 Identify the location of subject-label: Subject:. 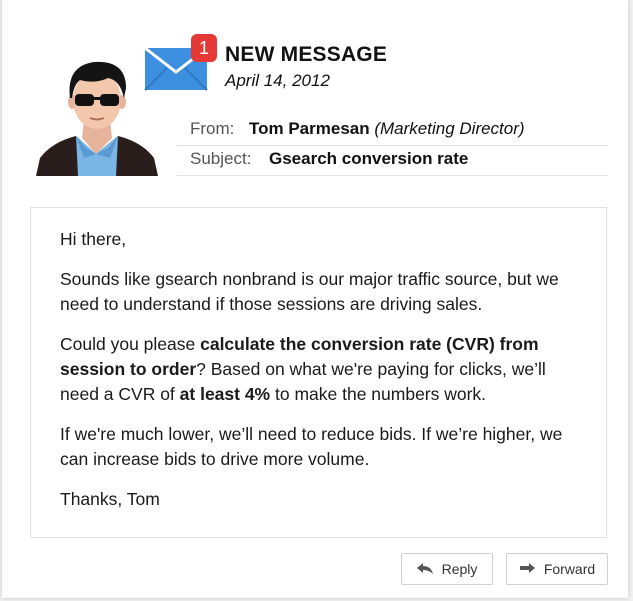
(221, 158).